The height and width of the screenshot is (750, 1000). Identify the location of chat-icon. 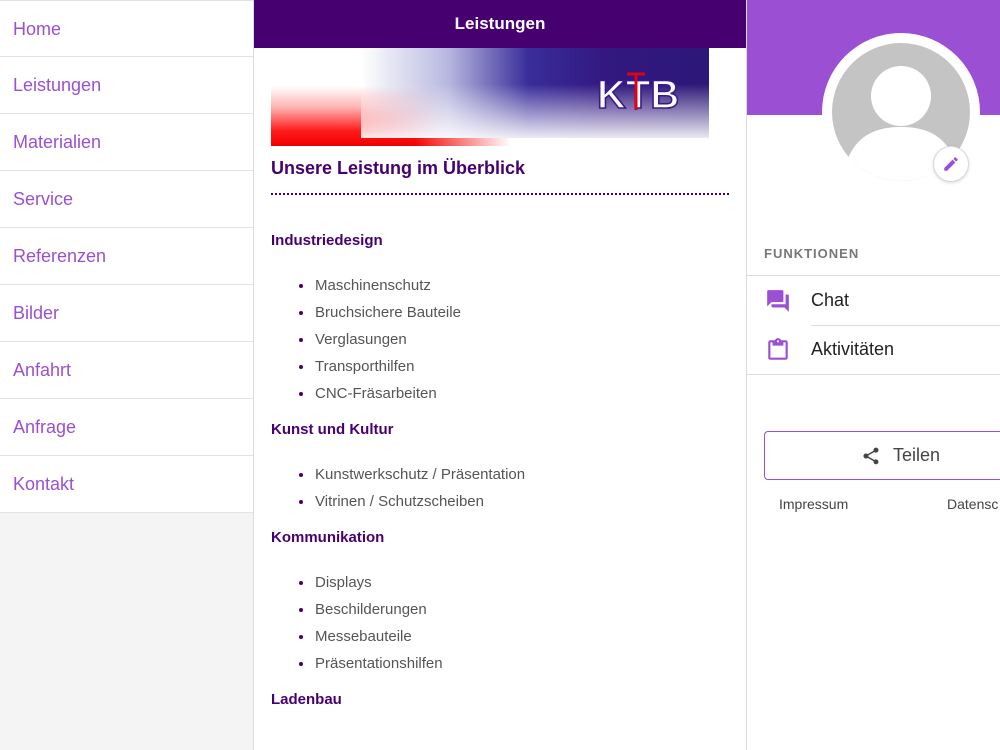
(779, 301).